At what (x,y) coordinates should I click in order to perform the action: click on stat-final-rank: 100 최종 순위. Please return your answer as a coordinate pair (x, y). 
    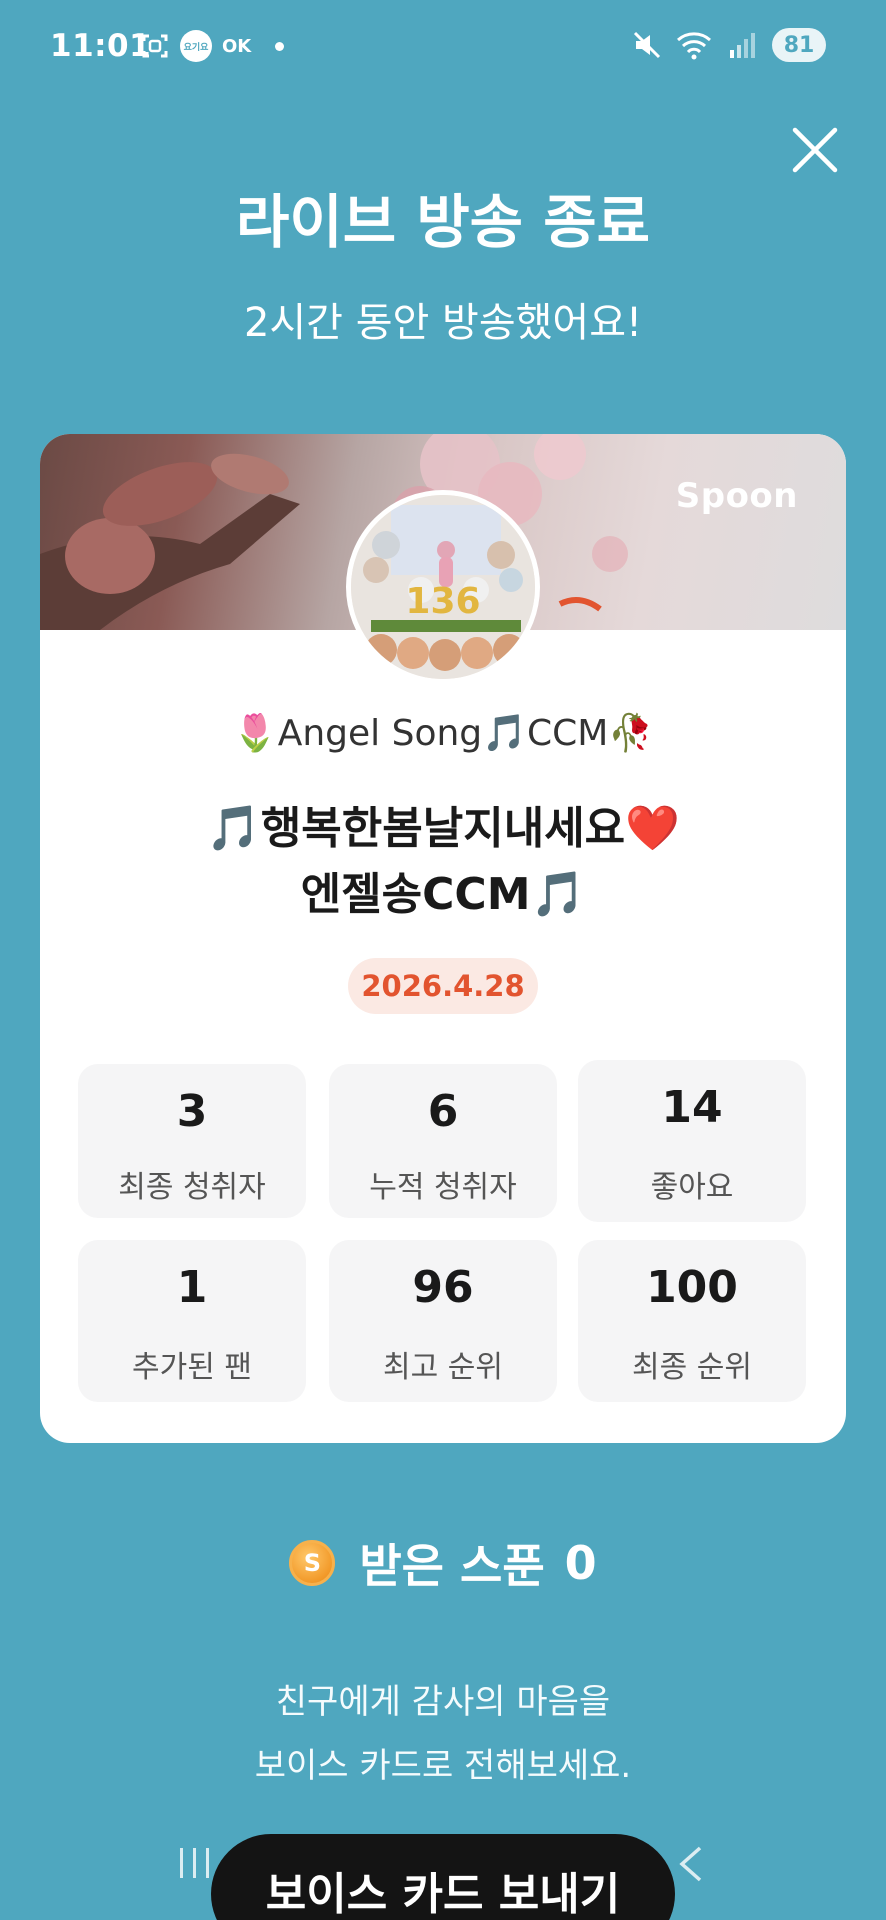
    Looking at the image, I should click on (692, 1321).